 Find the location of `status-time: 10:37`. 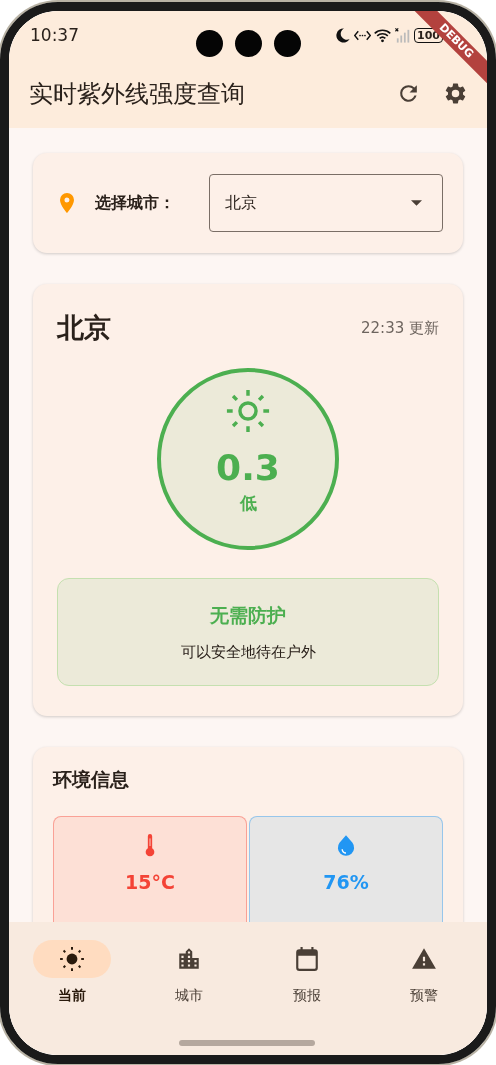

status-time: 10:37 is located at coordinates (54, 35).